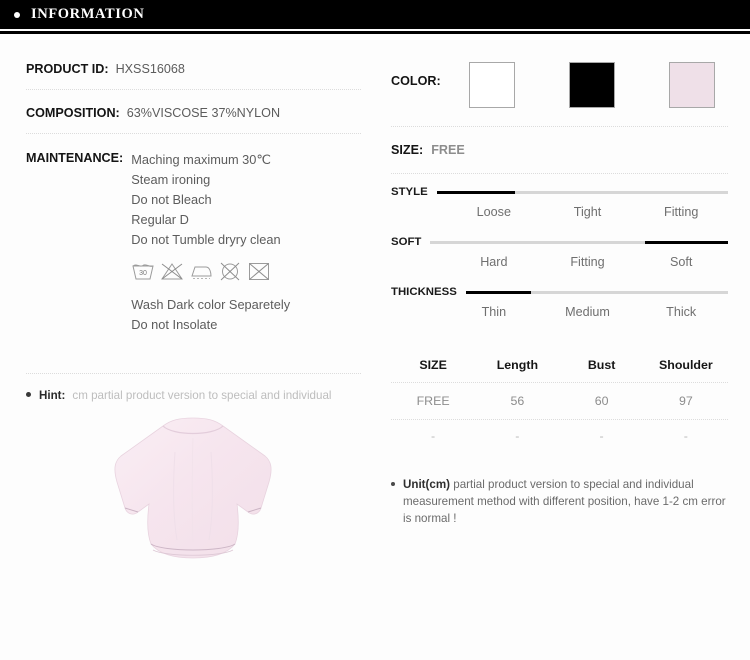 The height and width of the screenshot is (660, 750). I want to click on color-swatch-group, so click(592, 85).